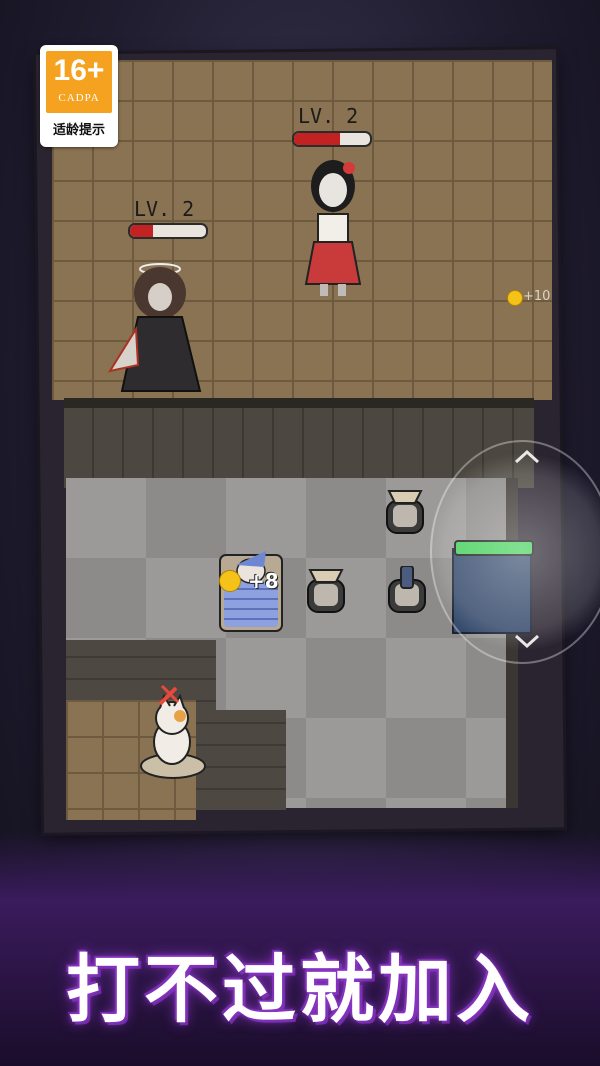 This screenshot has height=1066, width=600. Describe the element at coordinates (537, 296) in the screenshot. I see `coin-pickup-text: +10` at that location.